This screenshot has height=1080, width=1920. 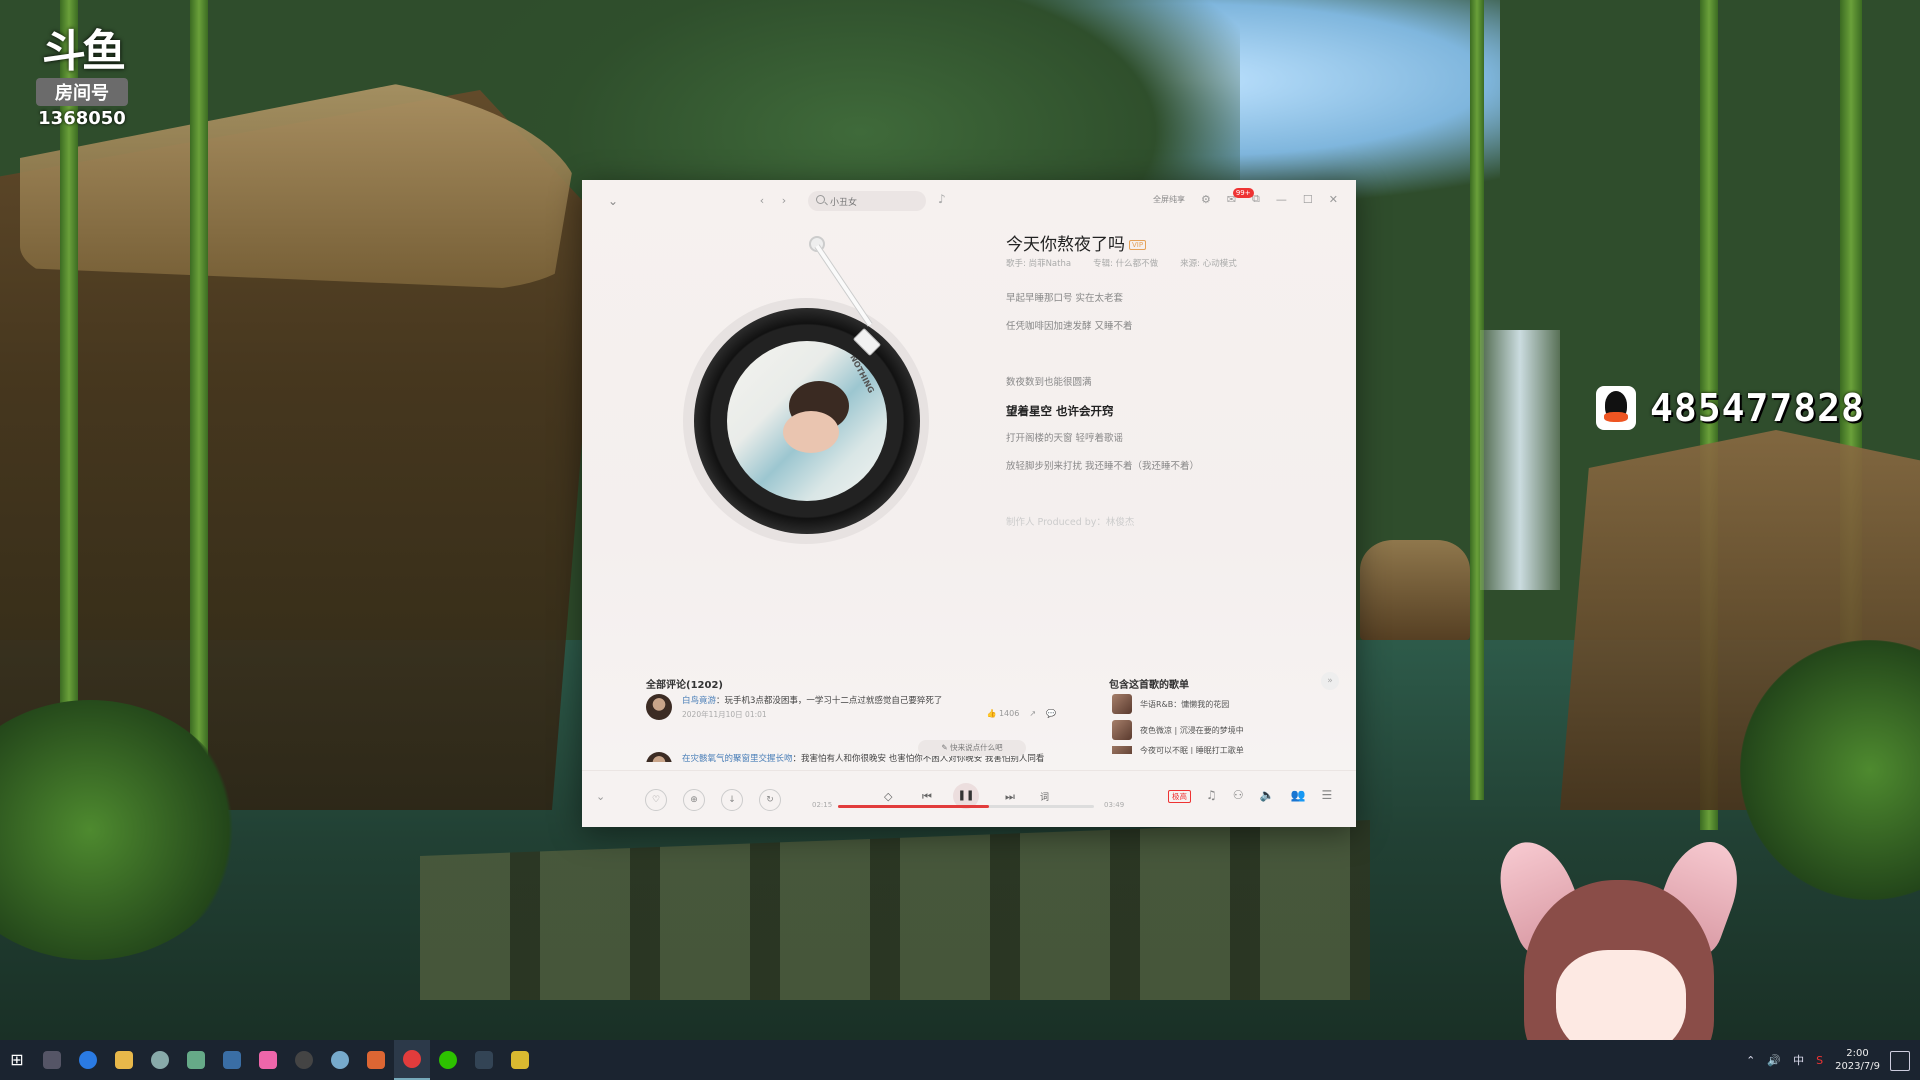 I want to click on notification-center-icon, so click(x=1900, y=1061).